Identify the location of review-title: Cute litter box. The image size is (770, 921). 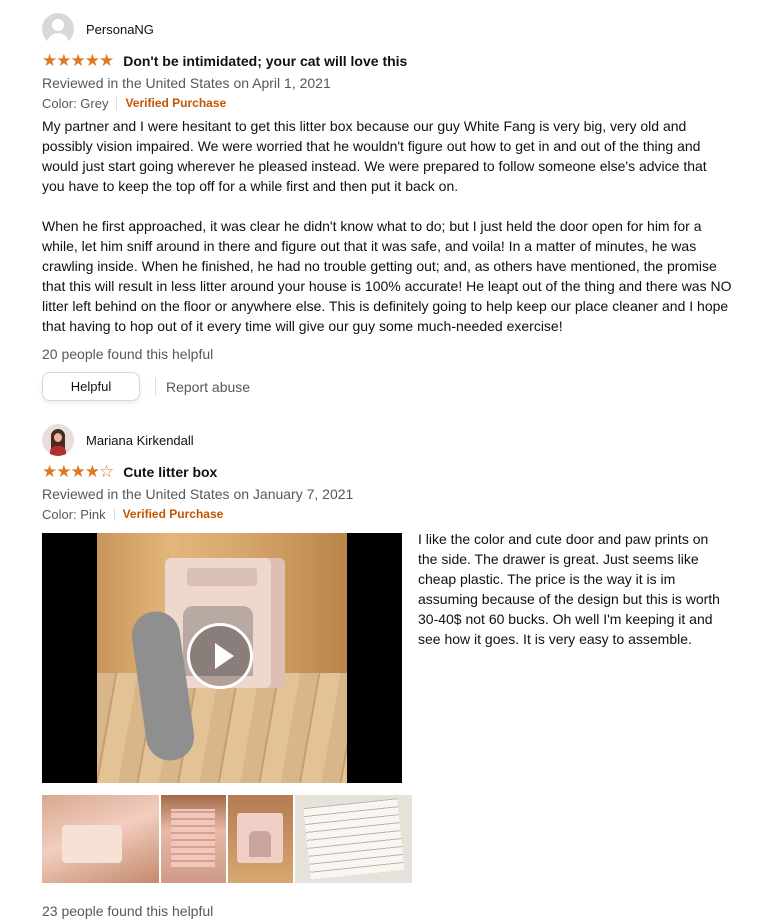
(170, 472).